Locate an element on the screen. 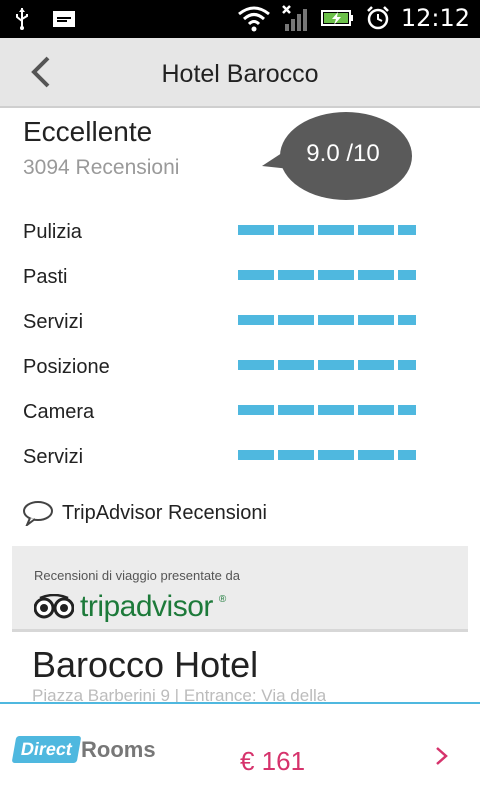  directrooms-logo: Direct Rooms is located at coordinates (83, 749).